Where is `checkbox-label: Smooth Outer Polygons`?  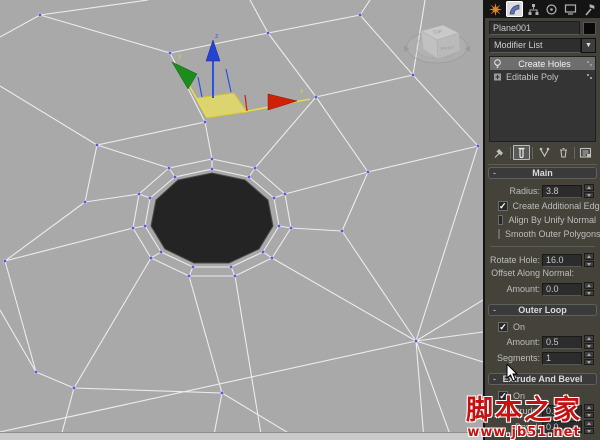
checkbox-label: Smooth Outer Polygons is located at coordinates (552, 234).